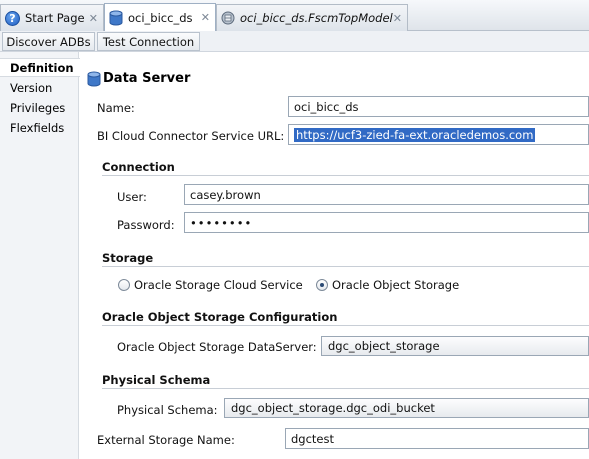 The height and width of the screenshot is (459, 589). What do you see at coordinates (386, 194) in the screenshot?
I see `user-field: casey.brown` at bounding box center [386, 194].